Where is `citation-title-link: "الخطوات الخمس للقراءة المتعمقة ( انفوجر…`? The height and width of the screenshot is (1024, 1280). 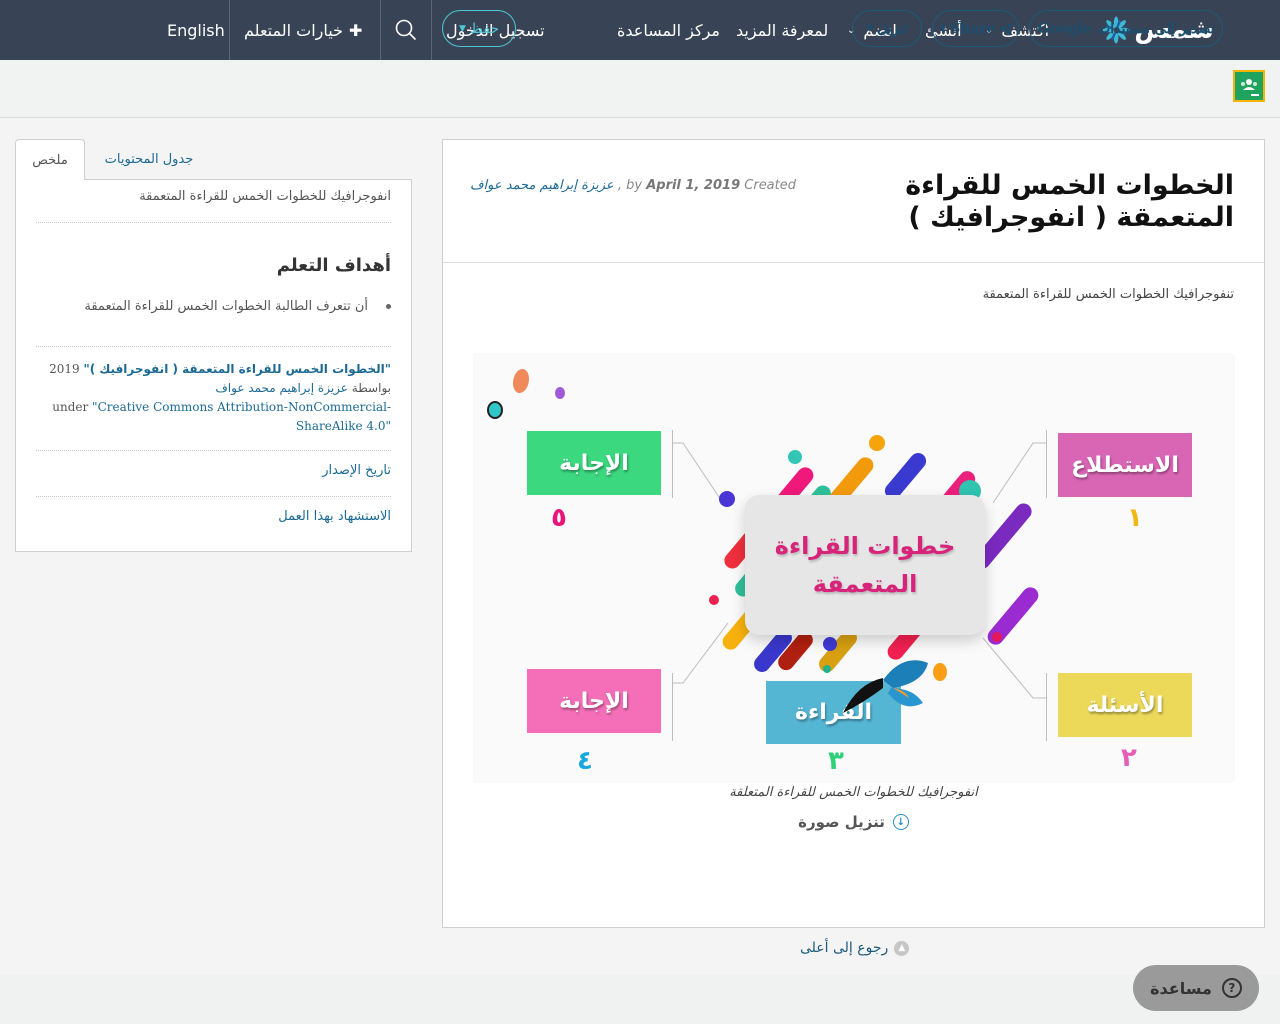 citation-title-link: "الخطوات الخمس للقراءة المتعمقة ( انفوجر… is located at coordinates (237, 369).